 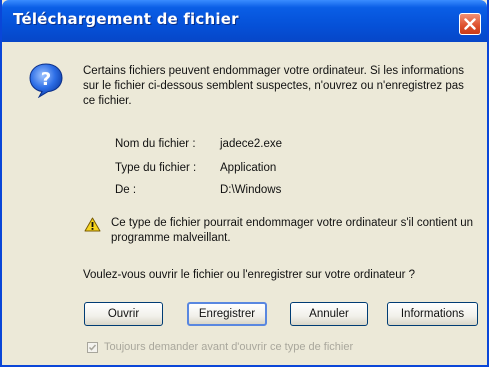 What do you see at coordinates (126, 19) in the screenshot?
I see `dialog-title: Téléchargement de fichier` at bounding box center [126, 19].